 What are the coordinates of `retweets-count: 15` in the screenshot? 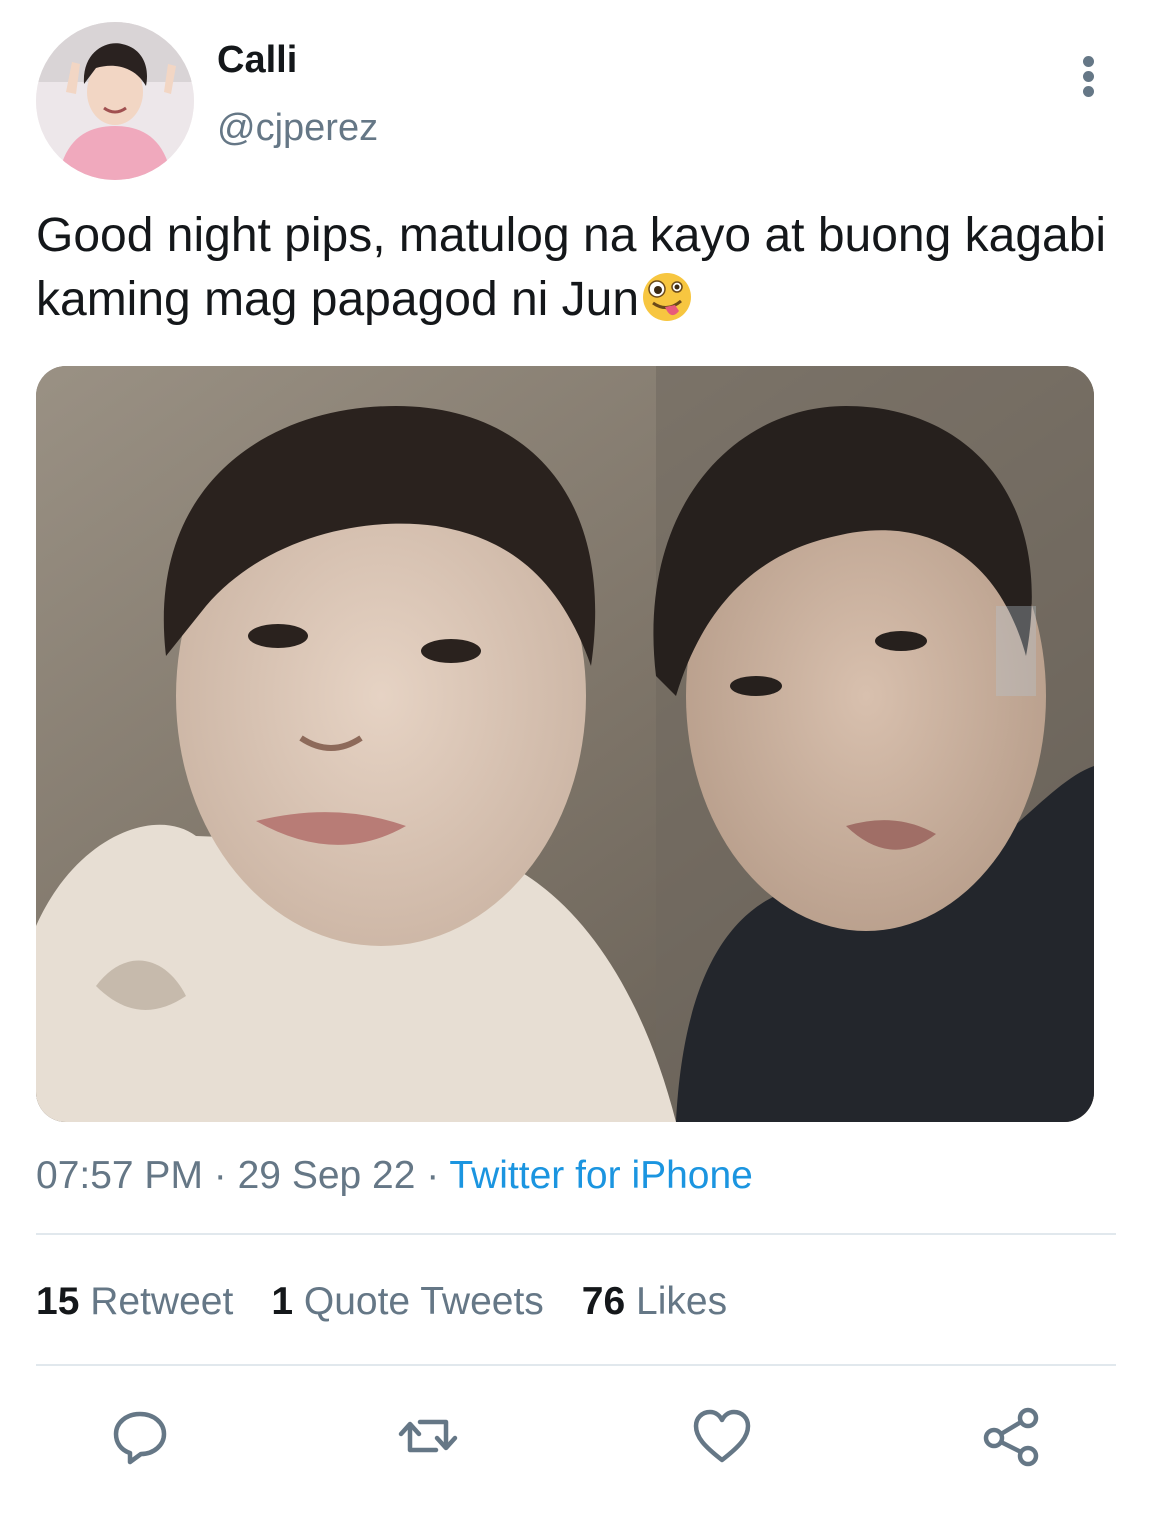 It's located at (58, 1301).